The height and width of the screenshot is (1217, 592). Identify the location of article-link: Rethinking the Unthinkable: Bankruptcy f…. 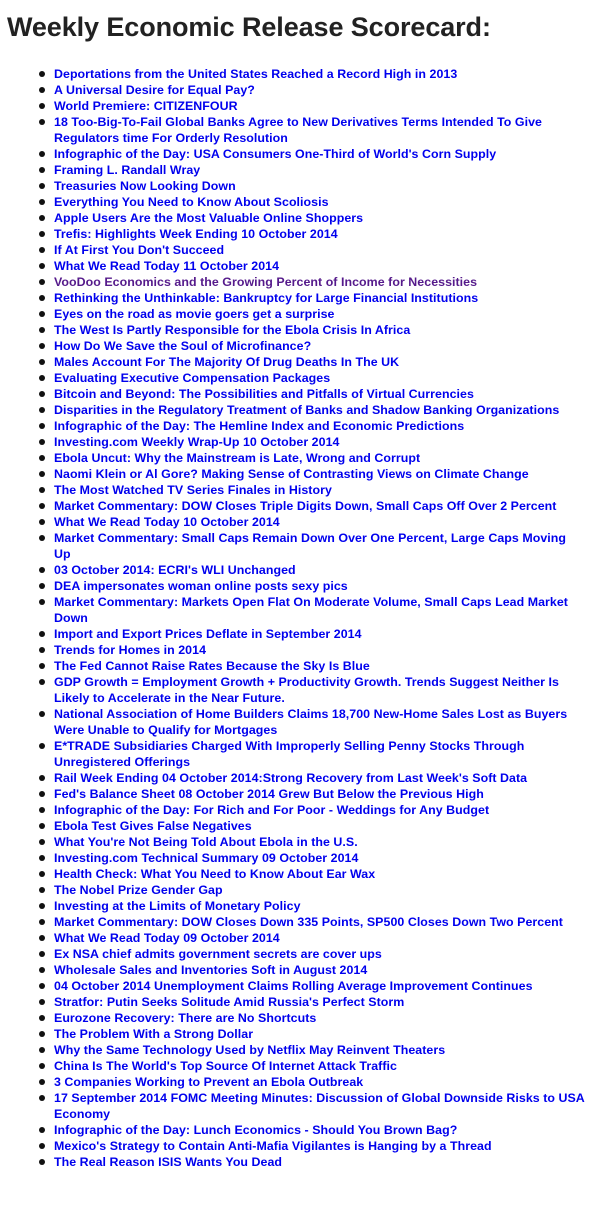
(266, 298).